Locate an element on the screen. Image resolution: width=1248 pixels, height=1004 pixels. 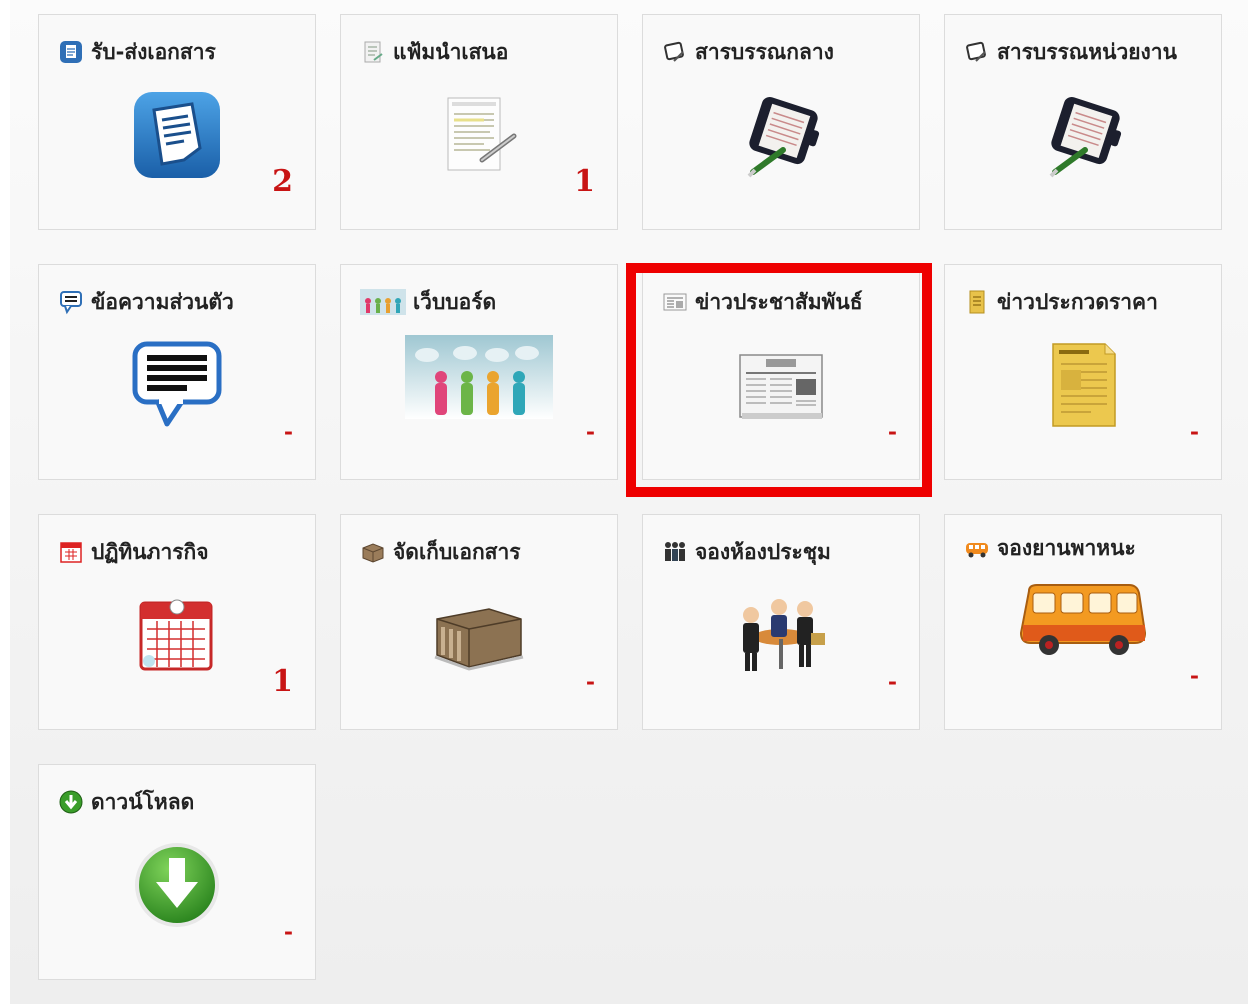
tile-title: จองห้องประชุม is located at coordinates (763, 551).